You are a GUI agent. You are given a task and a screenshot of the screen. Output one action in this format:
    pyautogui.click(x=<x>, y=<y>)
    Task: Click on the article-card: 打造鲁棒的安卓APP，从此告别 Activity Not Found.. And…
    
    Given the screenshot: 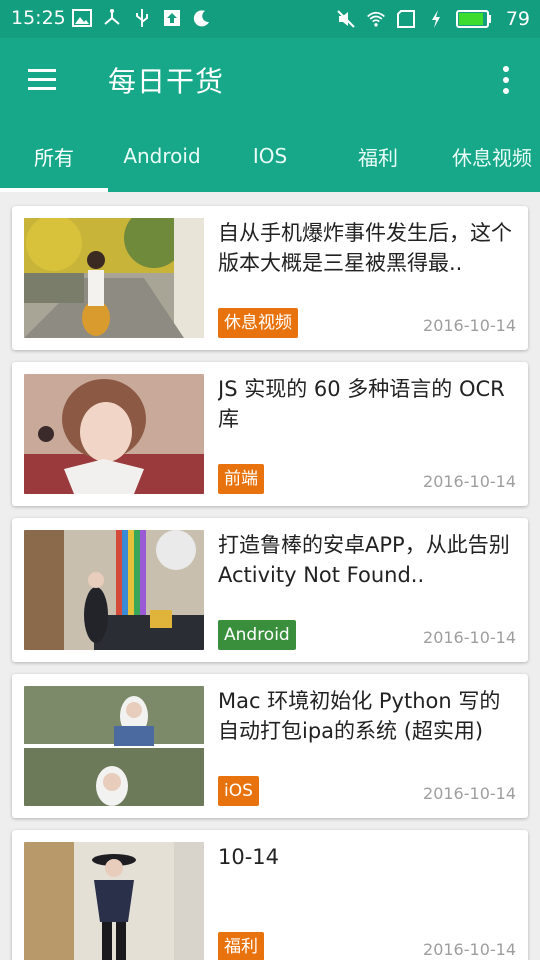 What is the action you would take?
    pyautogui.click(x=270, y=590)
    